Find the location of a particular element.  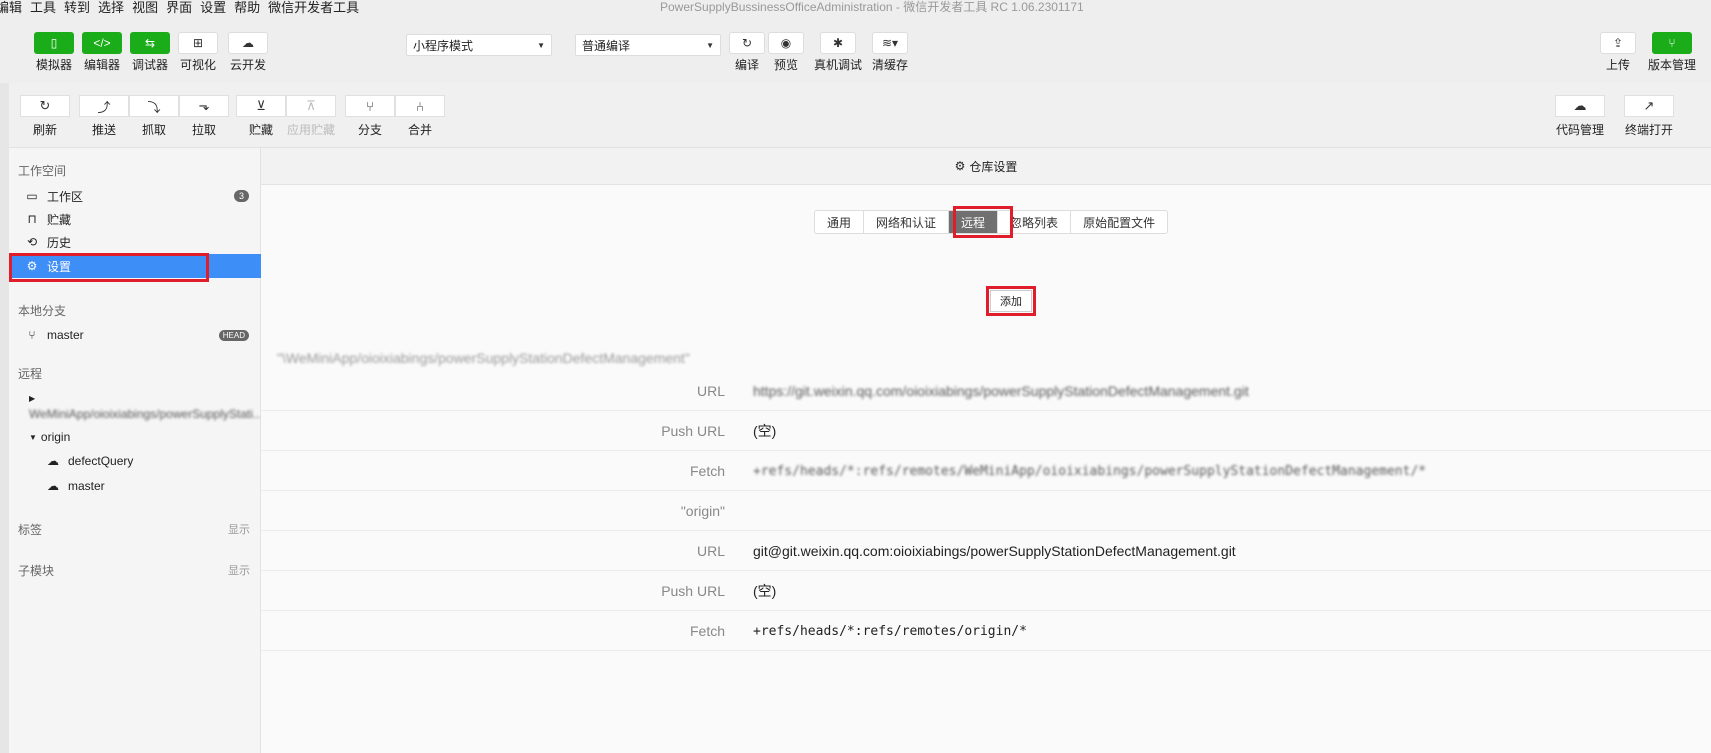

stash-icon: ⊓ is located at coordinates (32, 219).